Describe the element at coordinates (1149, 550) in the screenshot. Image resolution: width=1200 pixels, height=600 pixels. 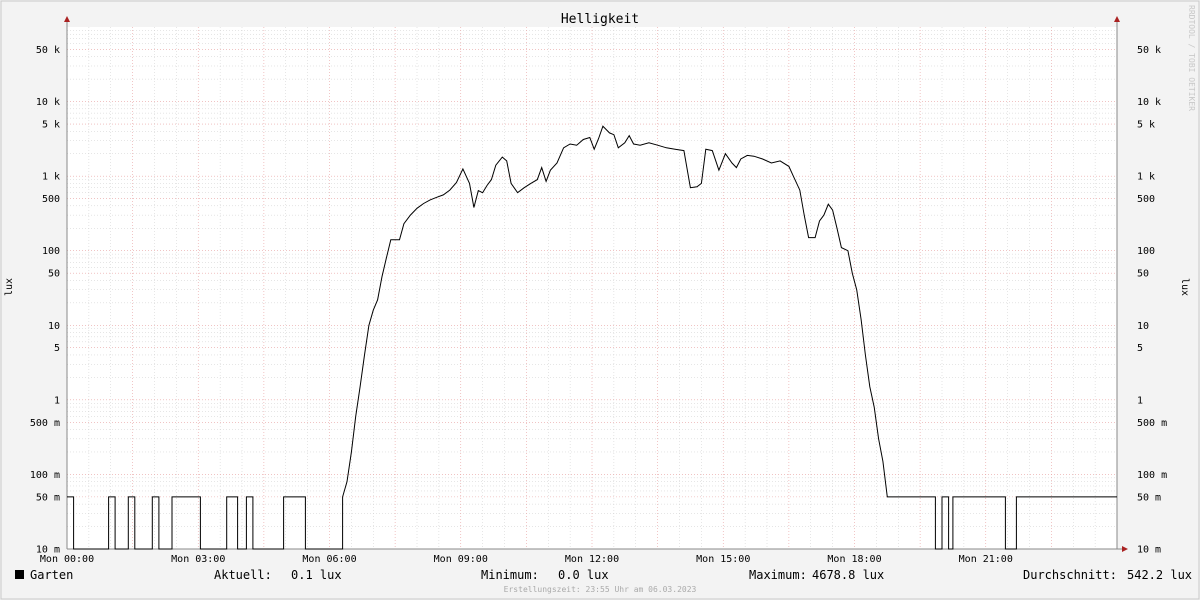
I see `y-tick-label-right: 10 m` at that location.